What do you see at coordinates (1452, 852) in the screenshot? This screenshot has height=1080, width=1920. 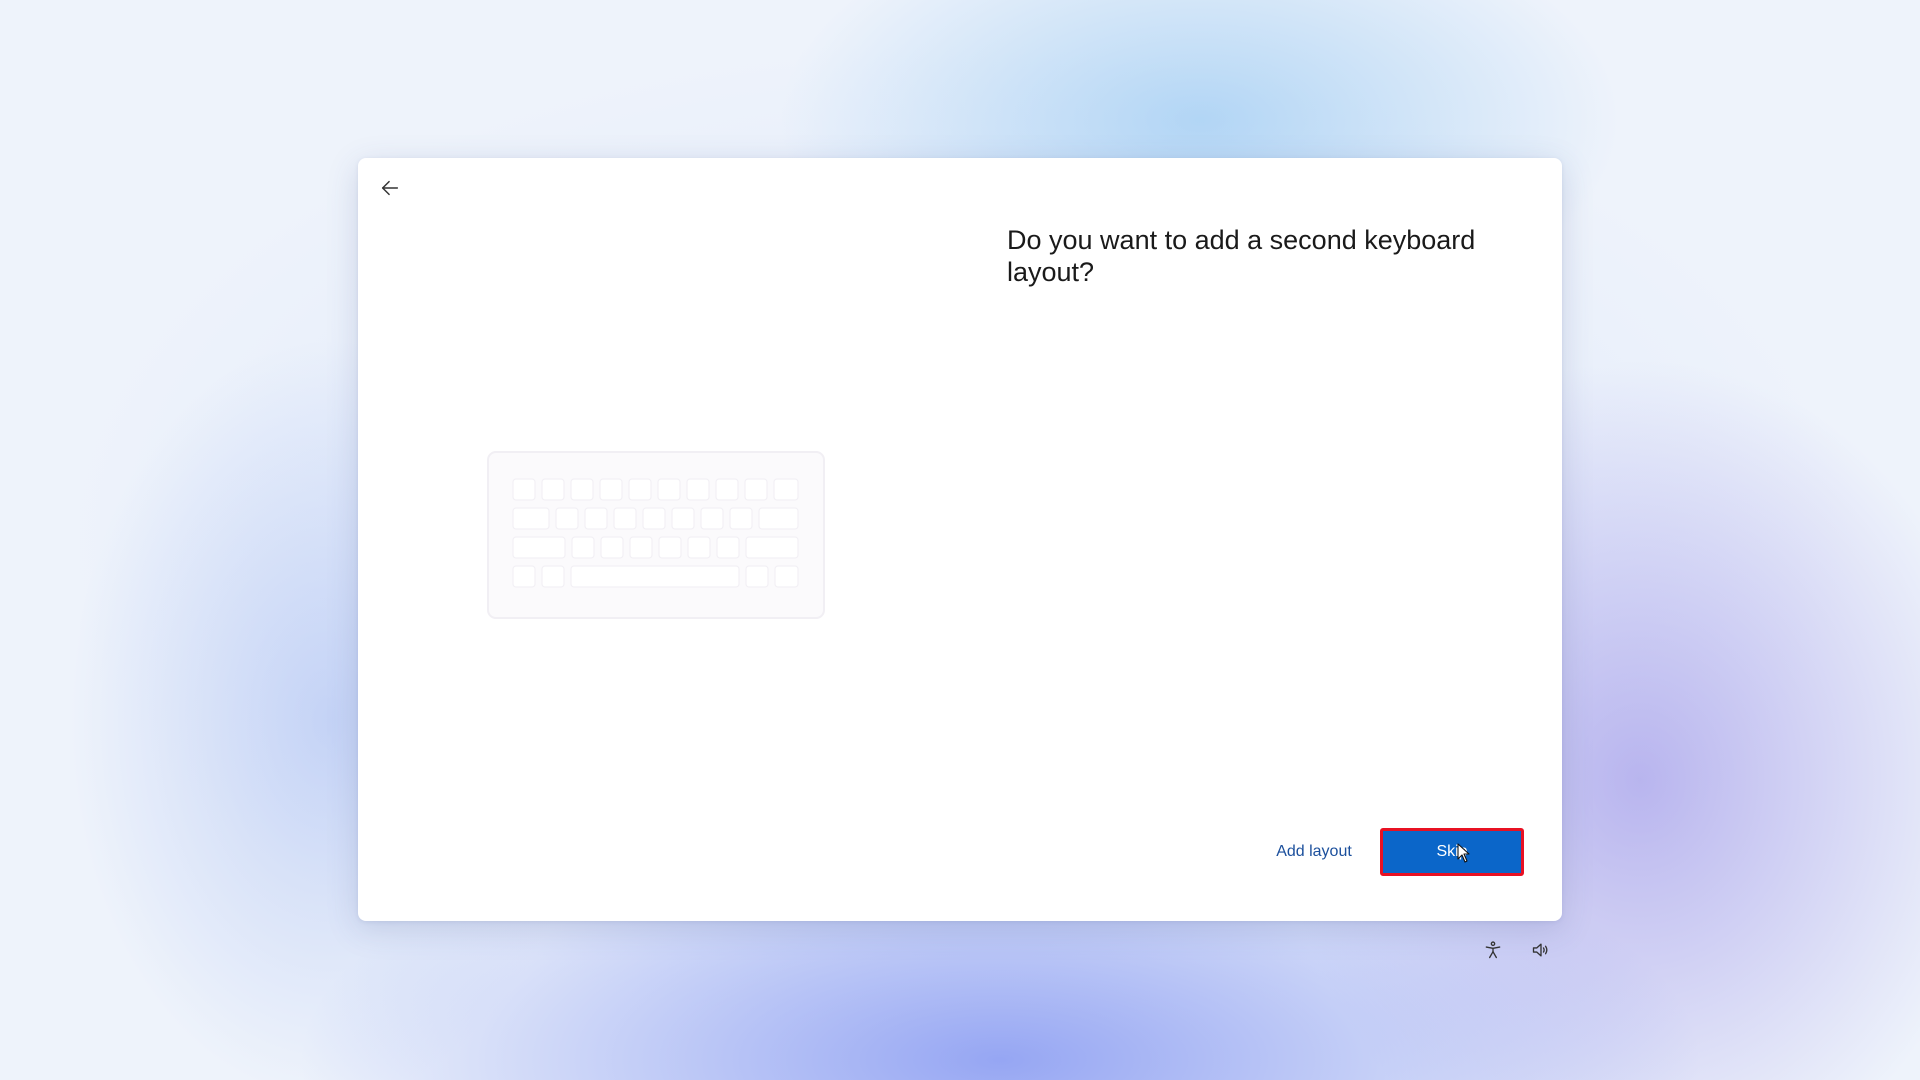 I see `skip-button: Skip` at bounding box center [1452, 852].